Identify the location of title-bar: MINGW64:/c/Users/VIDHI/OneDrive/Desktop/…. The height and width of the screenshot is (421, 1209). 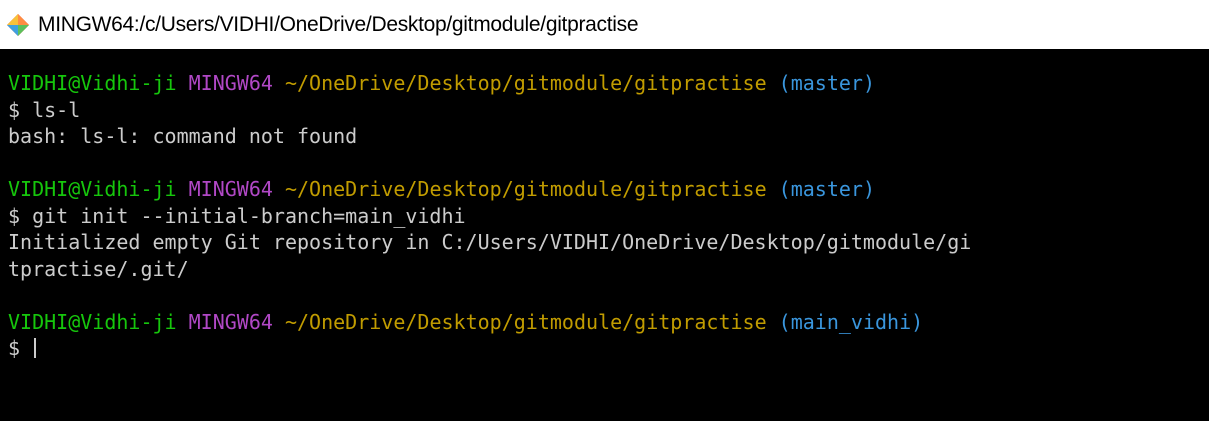
(604, 24).